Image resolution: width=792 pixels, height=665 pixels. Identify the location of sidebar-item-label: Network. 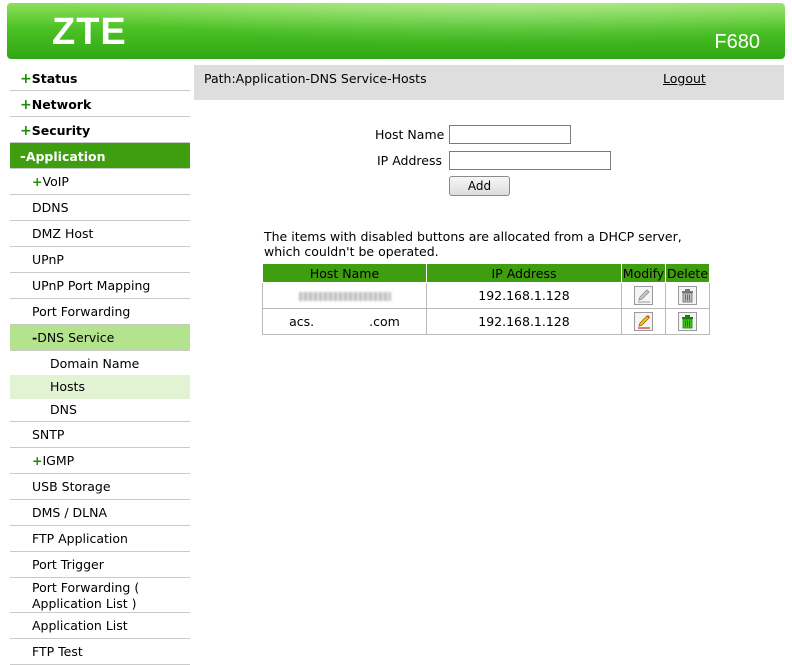
(61, 104).